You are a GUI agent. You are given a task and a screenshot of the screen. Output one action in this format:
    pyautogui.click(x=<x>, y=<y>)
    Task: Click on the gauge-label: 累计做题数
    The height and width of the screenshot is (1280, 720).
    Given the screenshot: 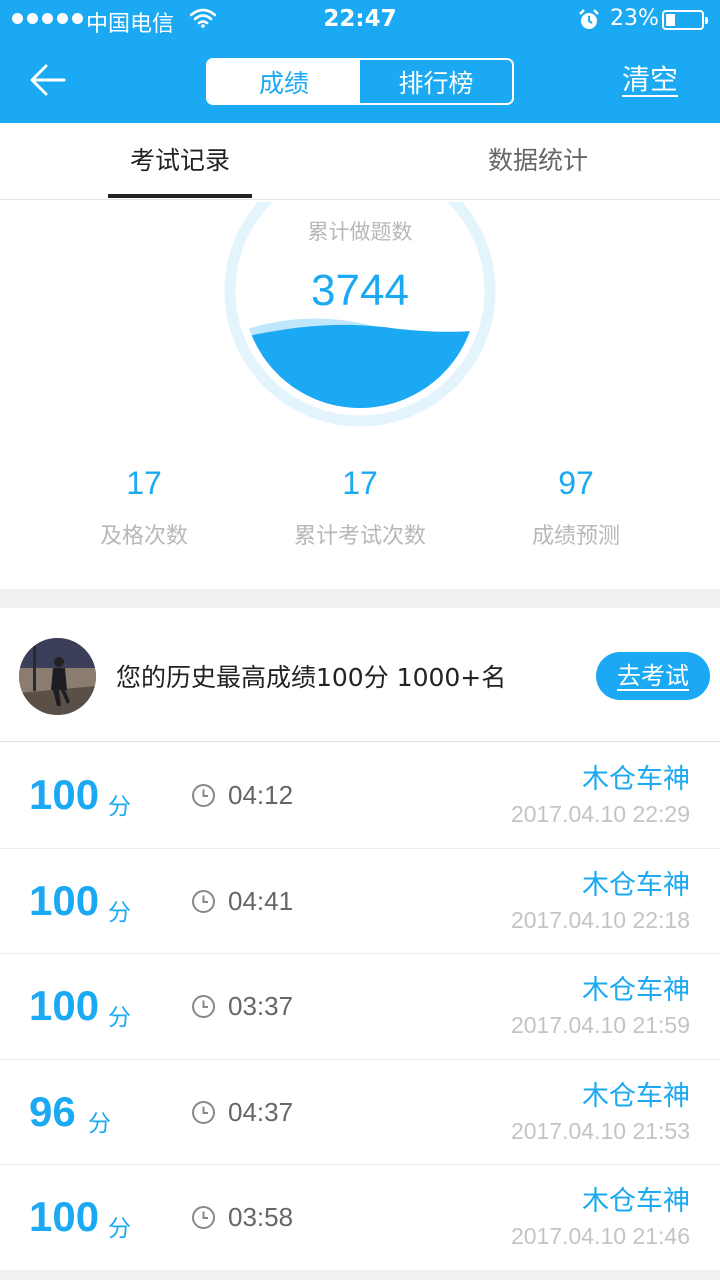 What is the action you would take?
    pyautogui.click(x=360, y=232)
    